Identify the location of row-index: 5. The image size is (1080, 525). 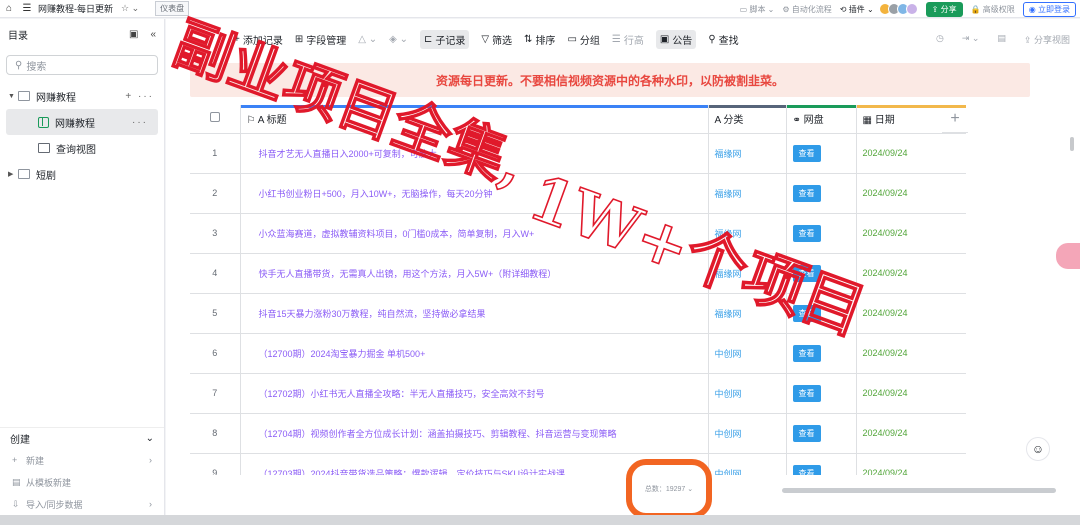
(215, 313).